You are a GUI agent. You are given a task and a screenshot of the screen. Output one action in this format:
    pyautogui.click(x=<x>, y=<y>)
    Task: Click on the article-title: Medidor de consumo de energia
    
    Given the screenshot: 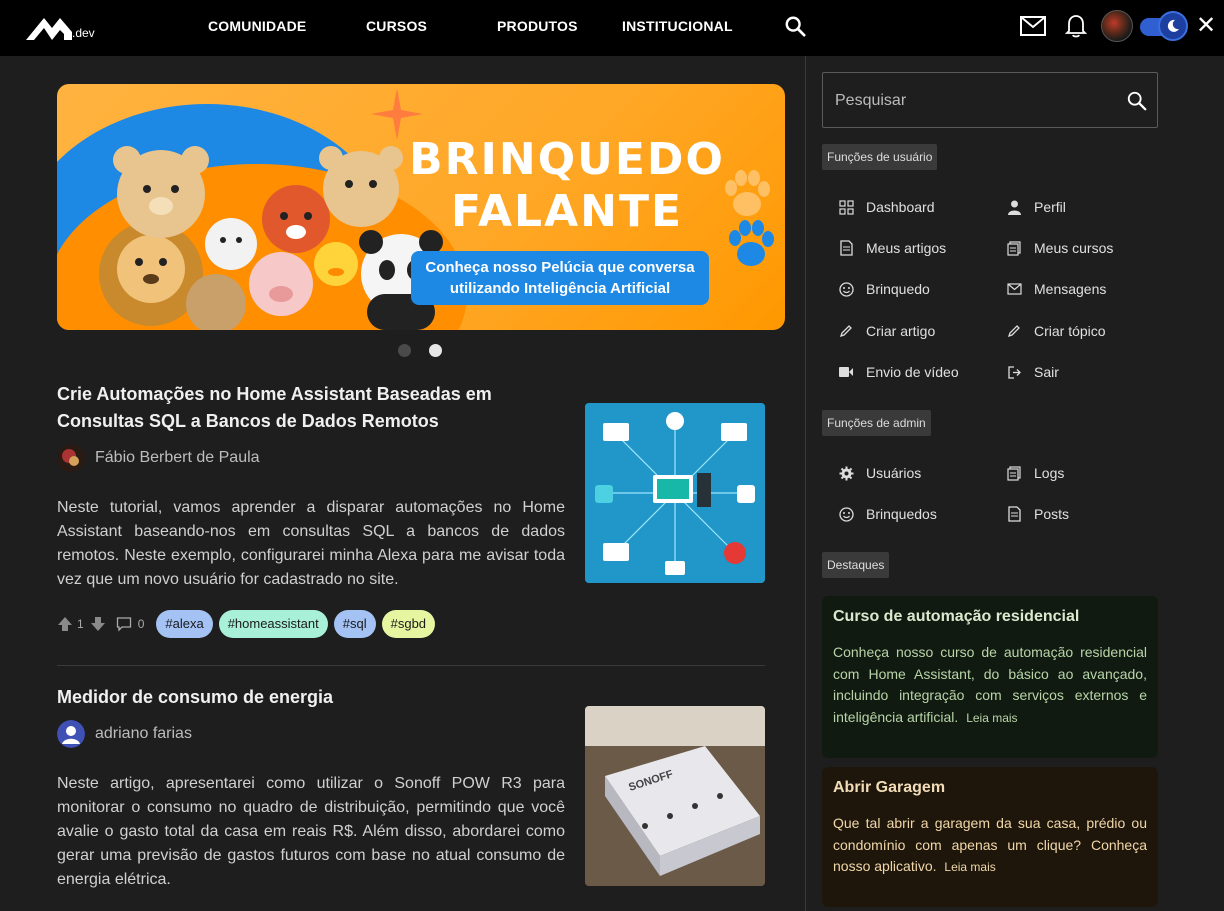 What is the action you would take?
    pyautogui.click(x=311, y=697)
    